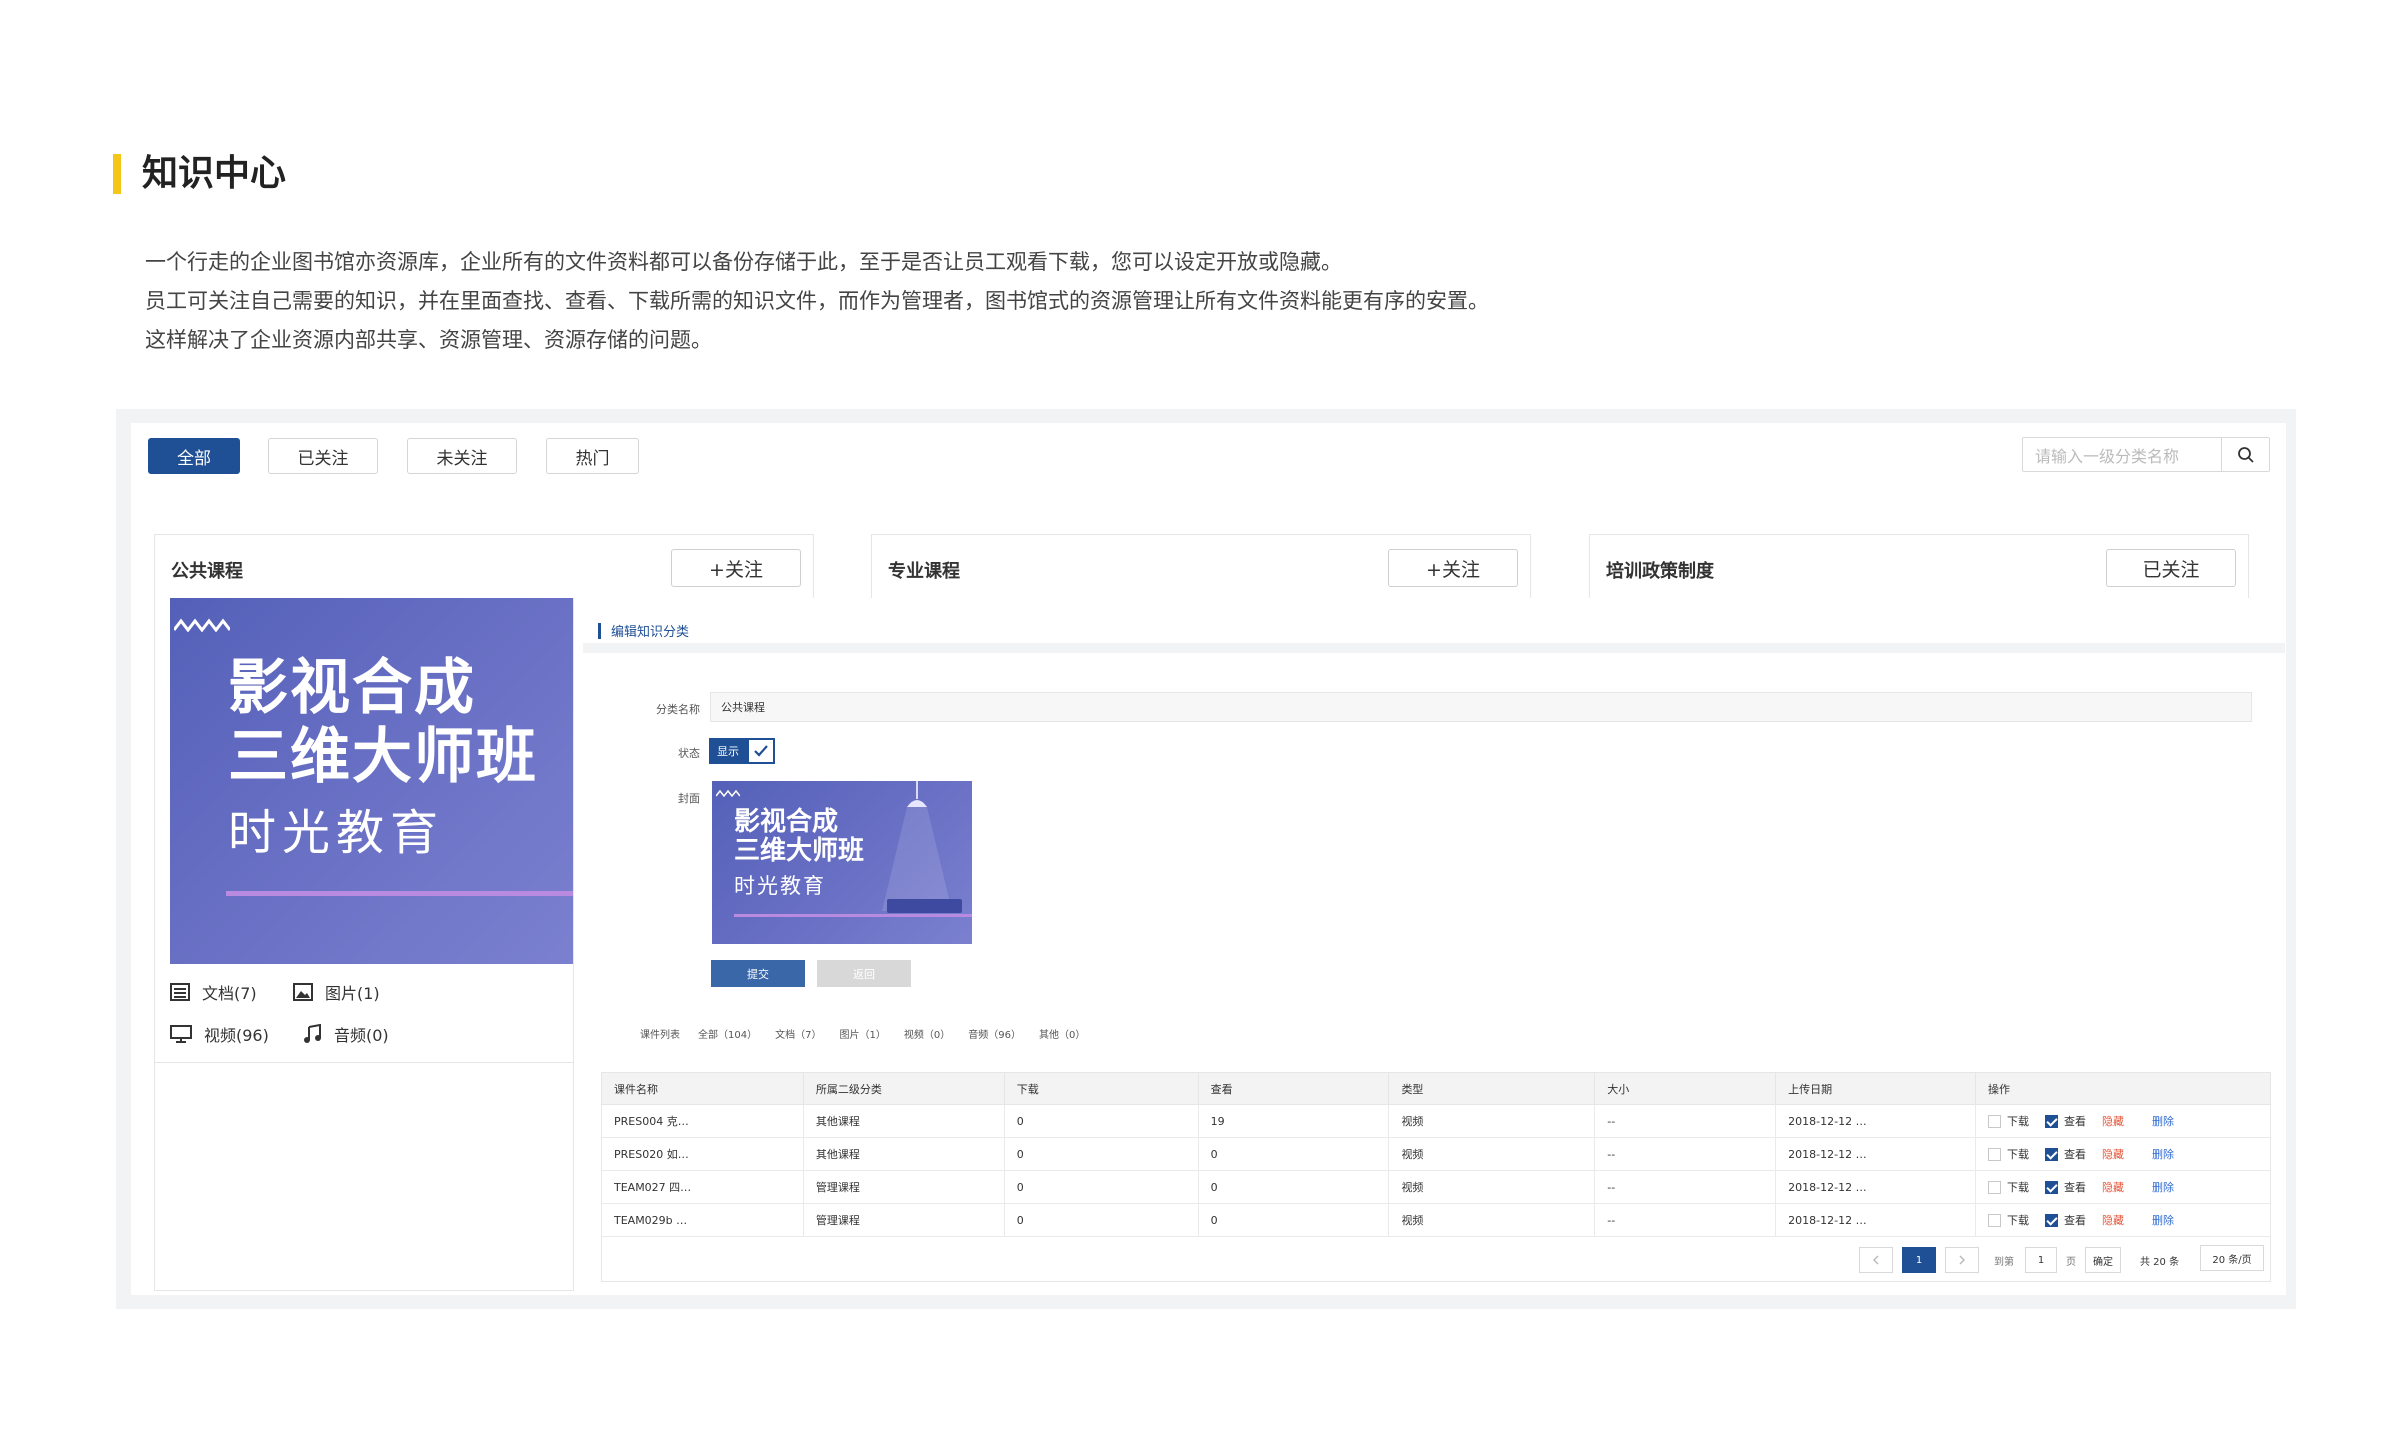  What do you see at coordinates (727, 1033) in the screenshot?
I see `count-tab-all: 全部（104）` at bounding box center [727, 1033].